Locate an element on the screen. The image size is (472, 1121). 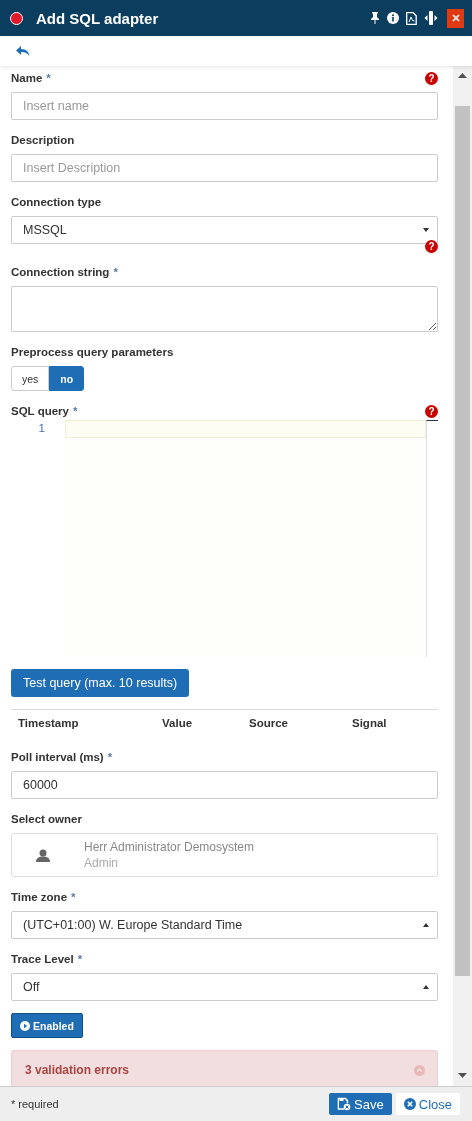
pin-icon is located at coordinates (375, 18).